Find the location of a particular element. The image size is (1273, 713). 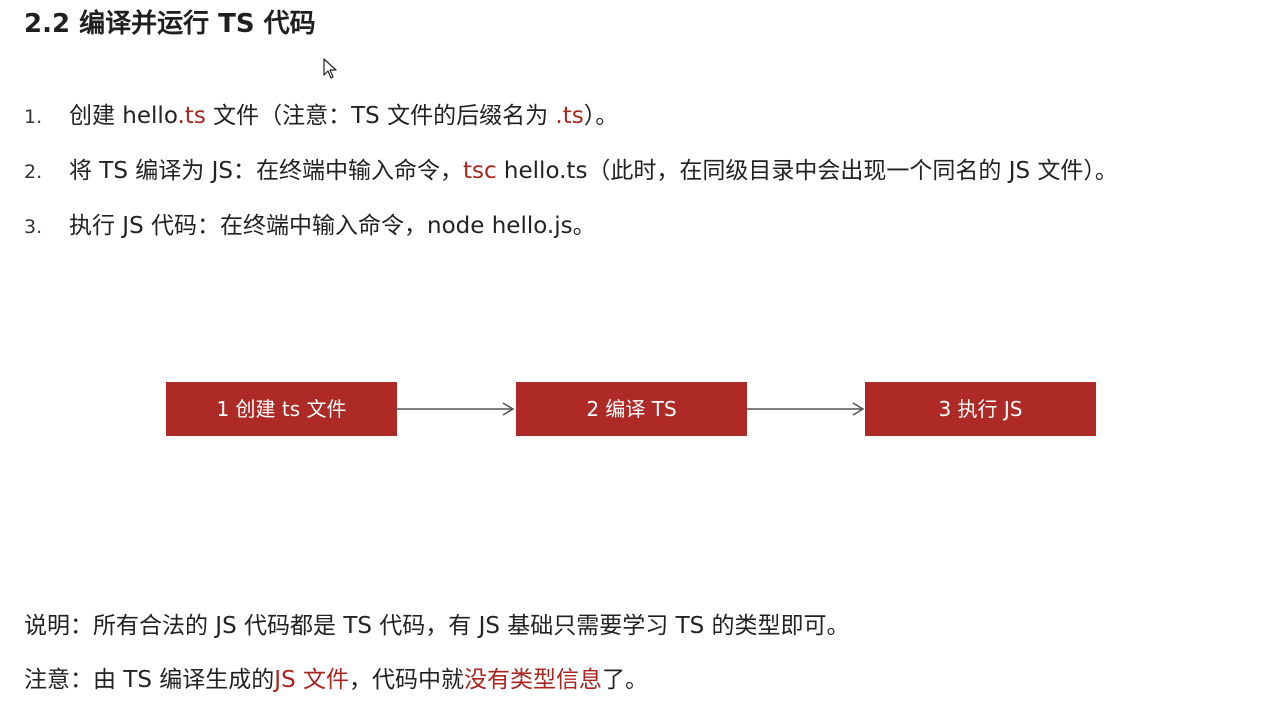

note-highlight: 没有类型信息 is located at coordinates (532, 680).